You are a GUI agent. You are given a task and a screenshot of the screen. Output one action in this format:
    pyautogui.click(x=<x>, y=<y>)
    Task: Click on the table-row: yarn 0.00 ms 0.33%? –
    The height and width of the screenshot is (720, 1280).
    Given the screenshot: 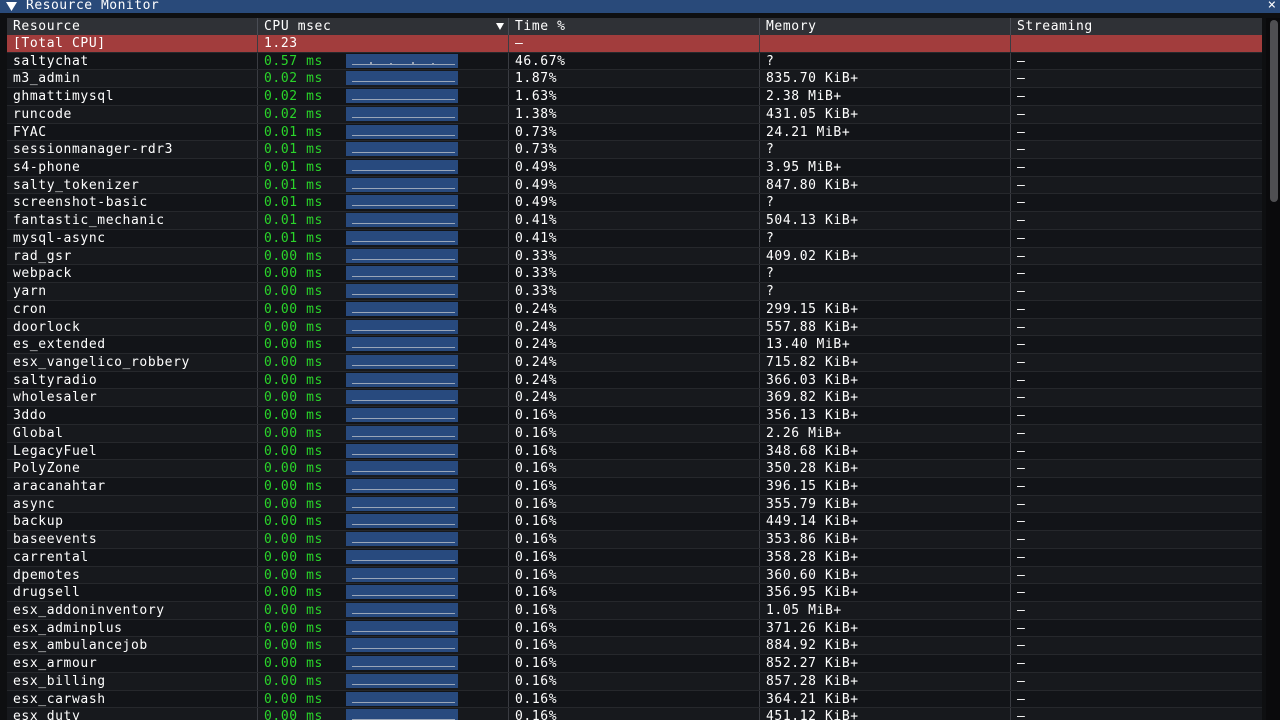 What is the action you would take?
    pyautogui.click(x=634, y=292)
    